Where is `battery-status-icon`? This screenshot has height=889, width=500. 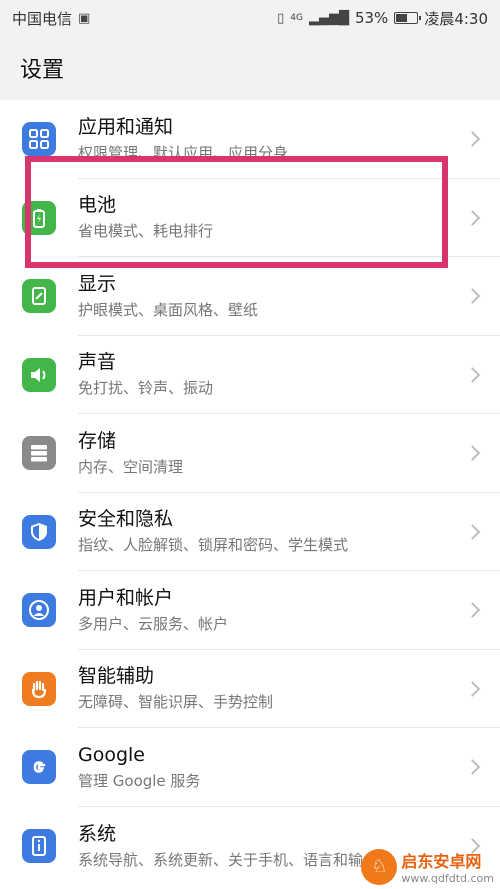
battery-status-icon is located at coordinates (408, 18).